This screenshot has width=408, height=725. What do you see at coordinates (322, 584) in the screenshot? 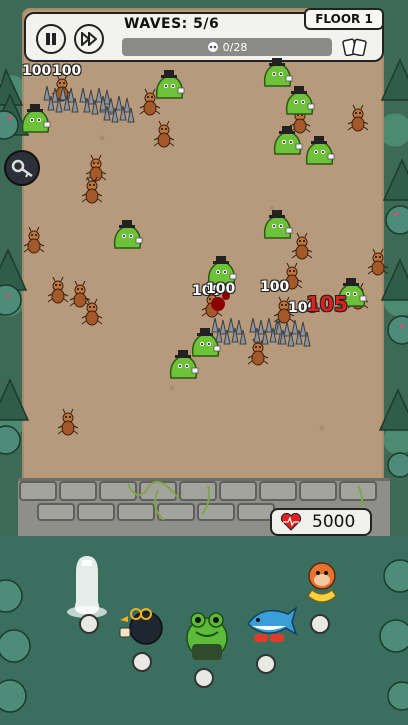
I see `monkey-hero-icon` at bounding box center [322, 584].